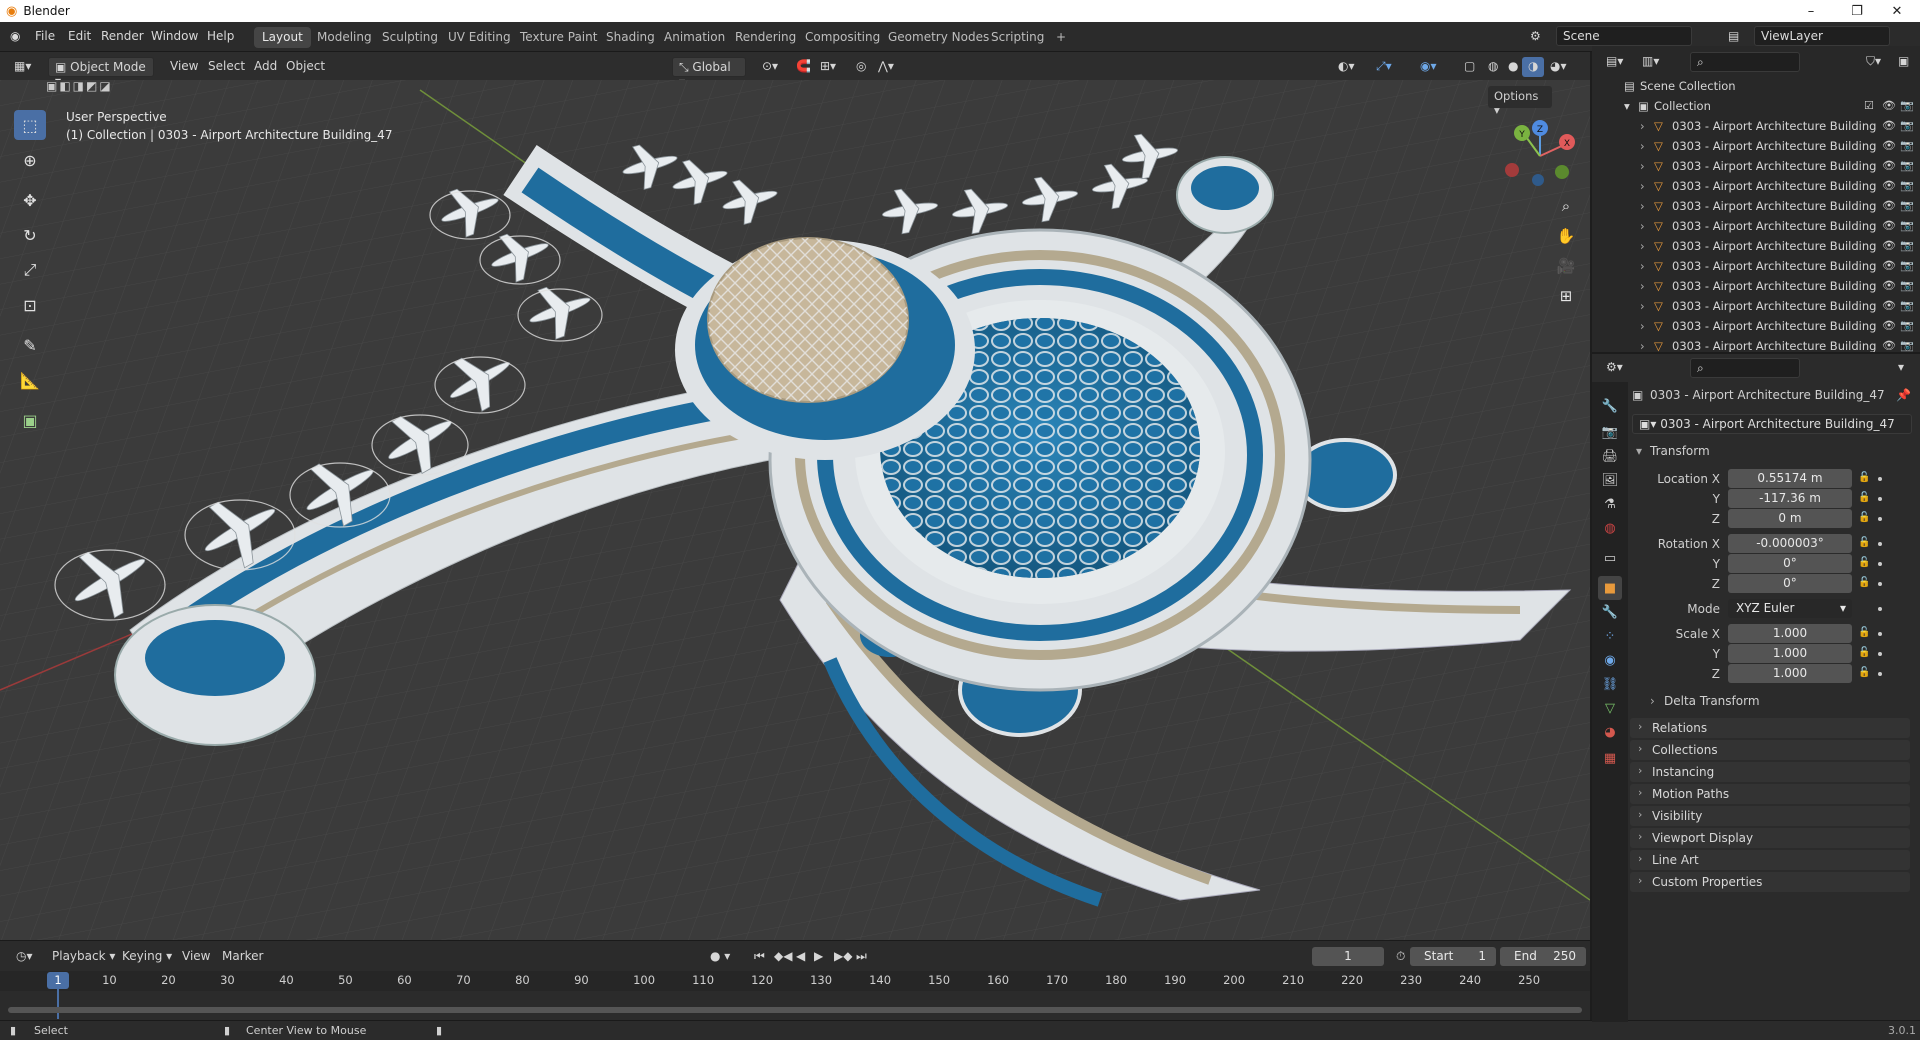 The width and height of the screenshot is (1920, 1040). What do you see at coordinates (1453, 956) in the screenshot?
I see `start-frame-field: Start 1` at bounding box center [1453, 956].